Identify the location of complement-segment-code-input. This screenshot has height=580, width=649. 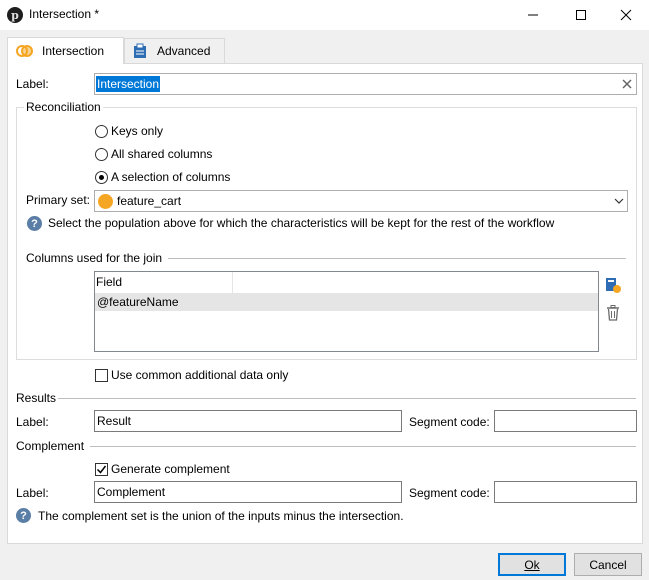
(565, 492).